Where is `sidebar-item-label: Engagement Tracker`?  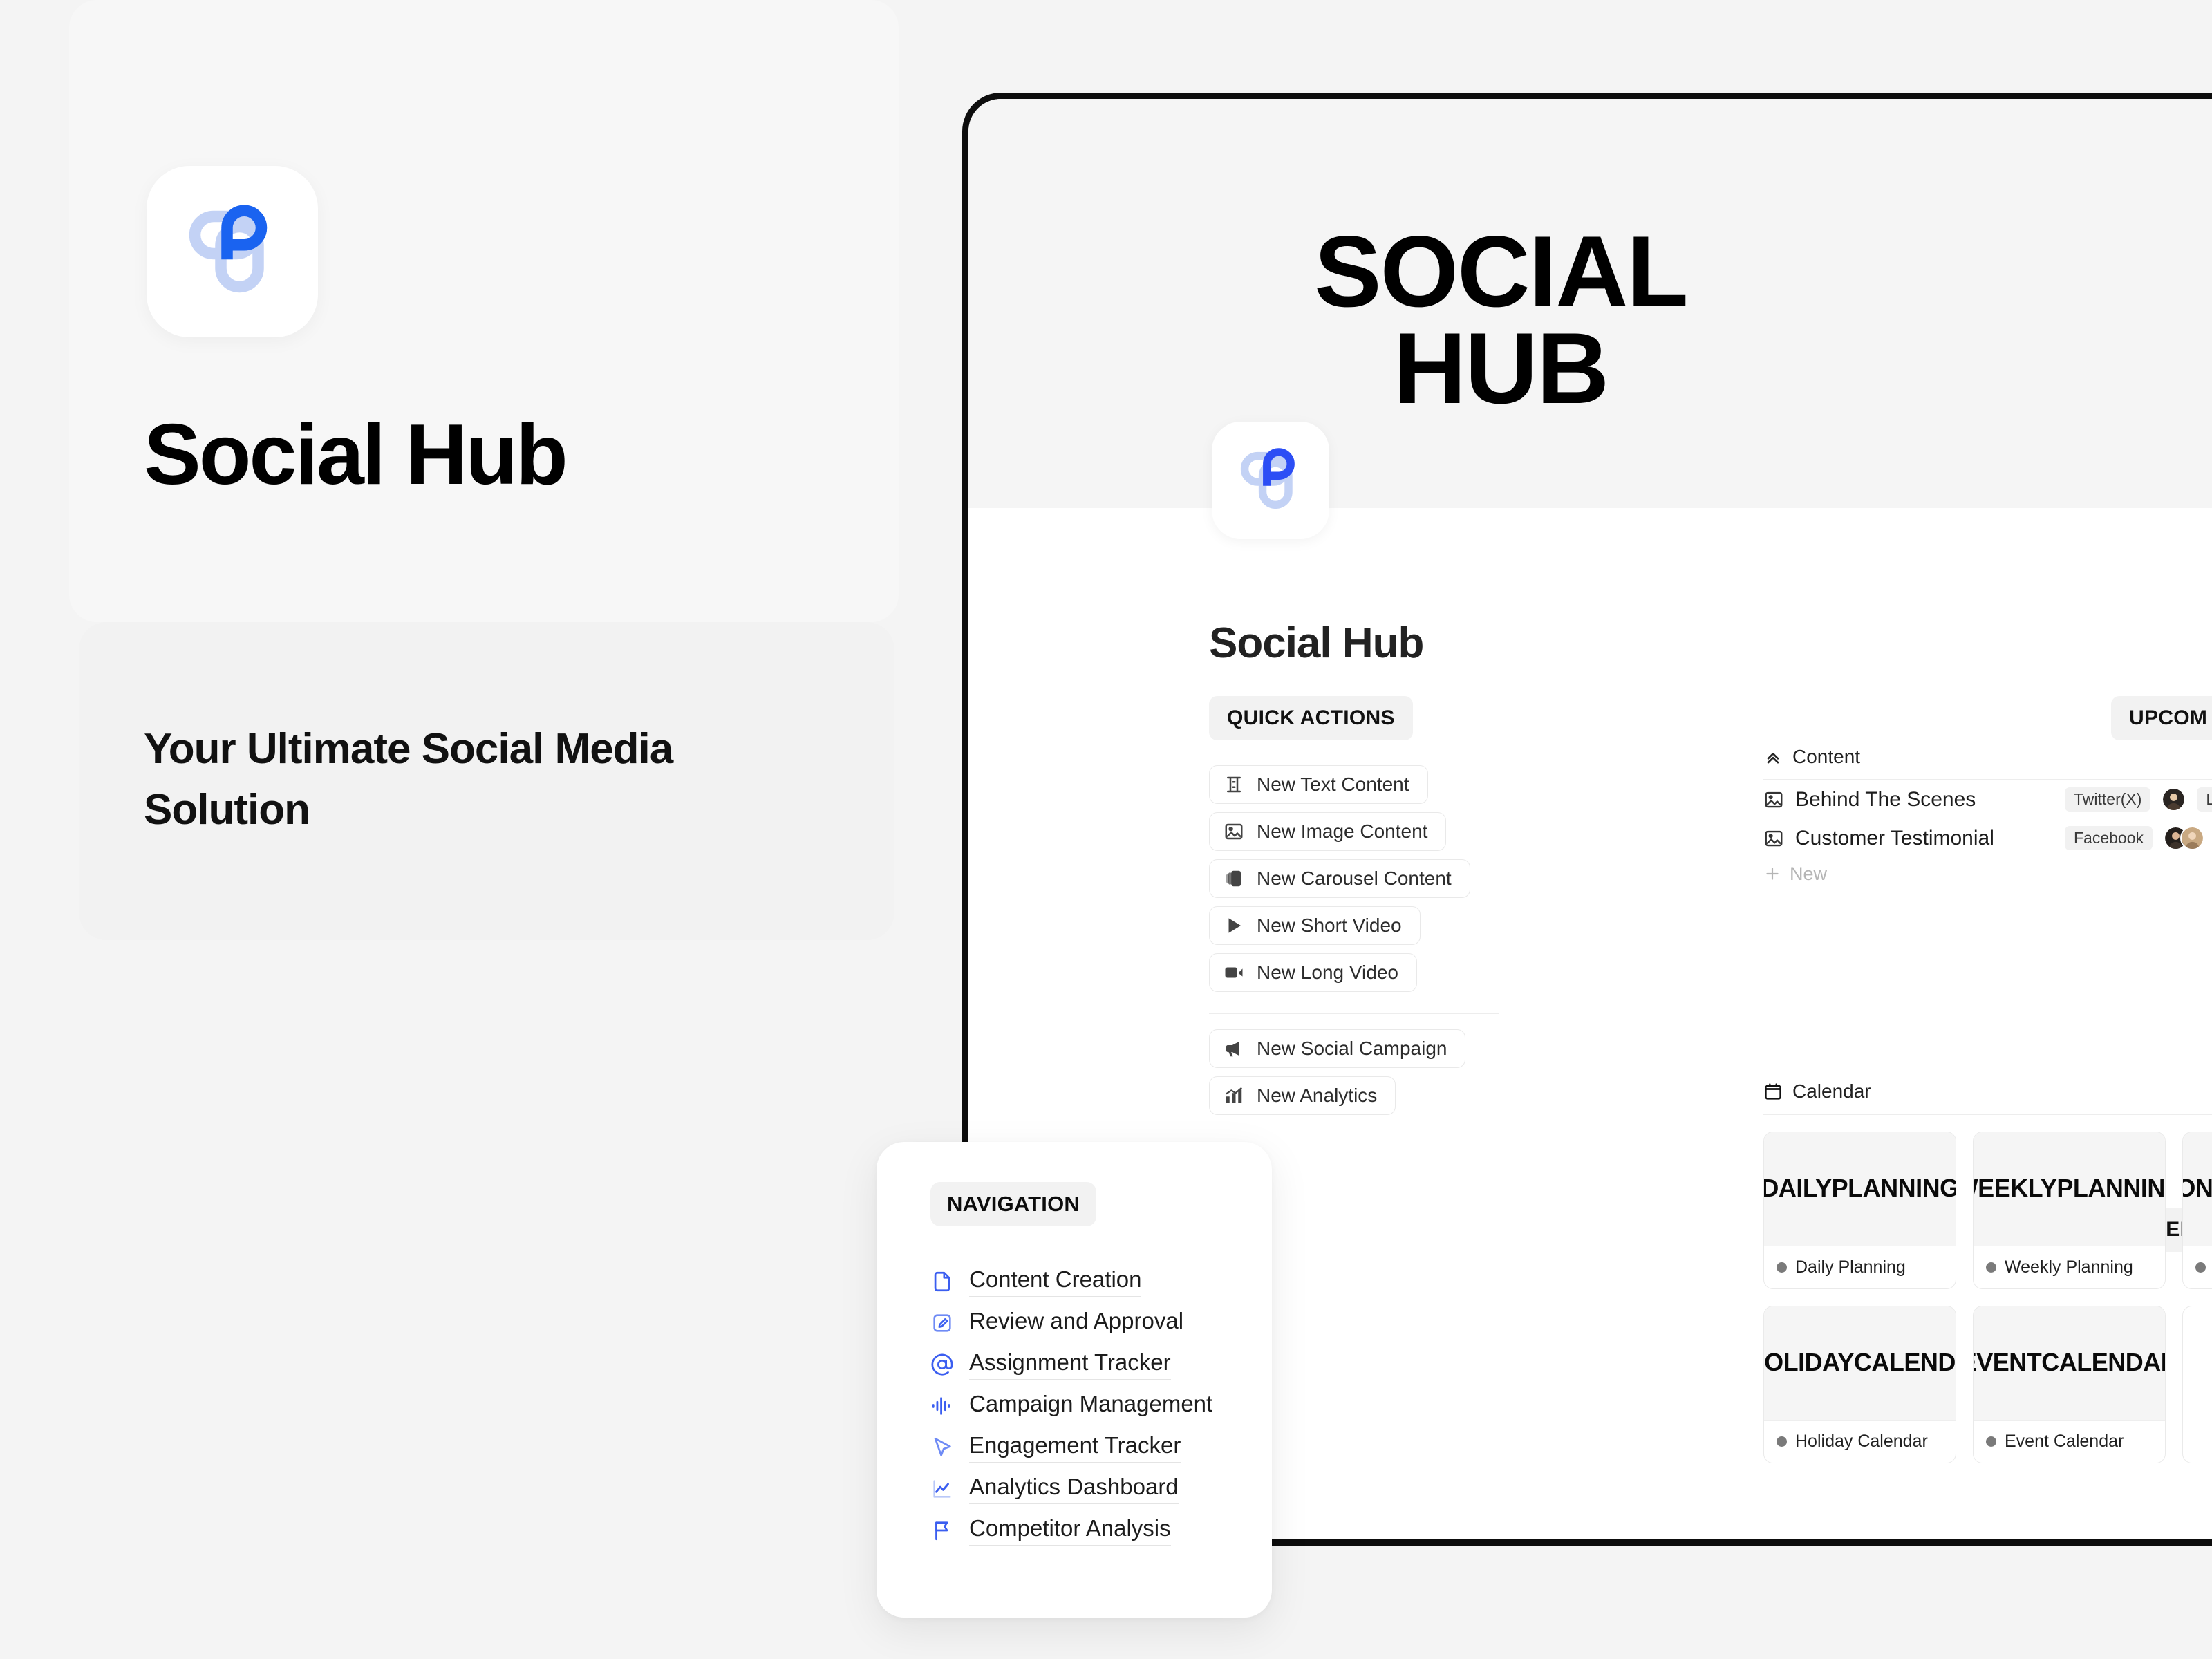
sidebar-item-label: Engagement Tracker is located at coordinates (1075, 1447).